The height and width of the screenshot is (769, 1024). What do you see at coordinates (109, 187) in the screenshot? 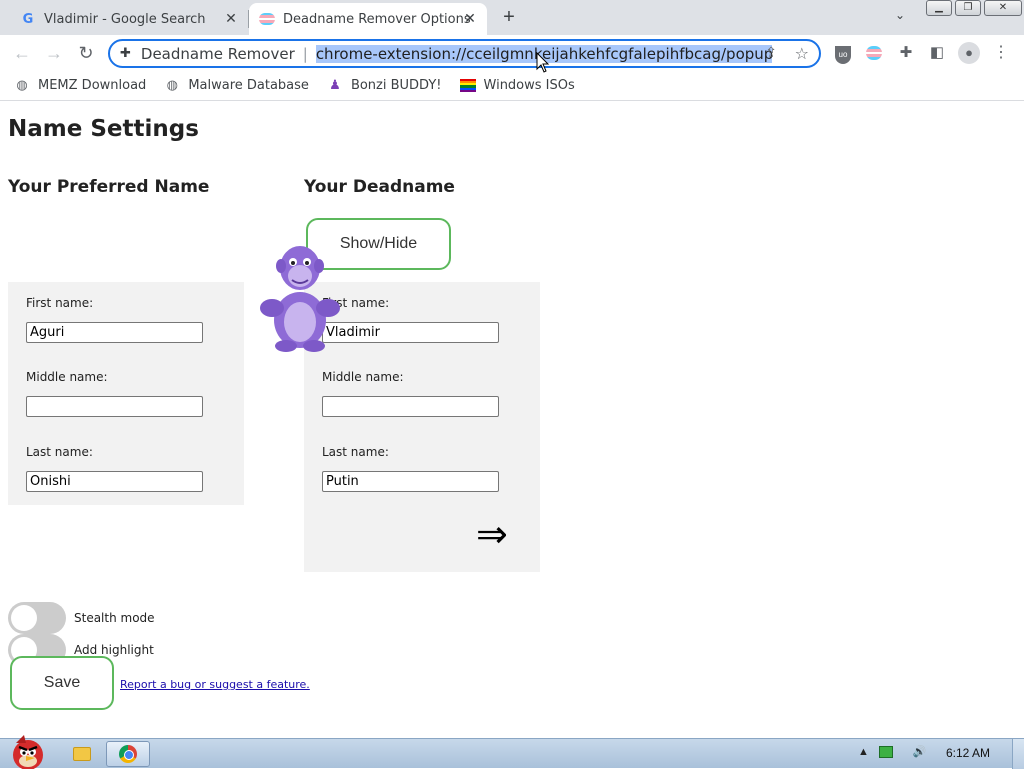
I see `preferred-name-heading: Your Preferred Name` at bounding box center [109, 187].